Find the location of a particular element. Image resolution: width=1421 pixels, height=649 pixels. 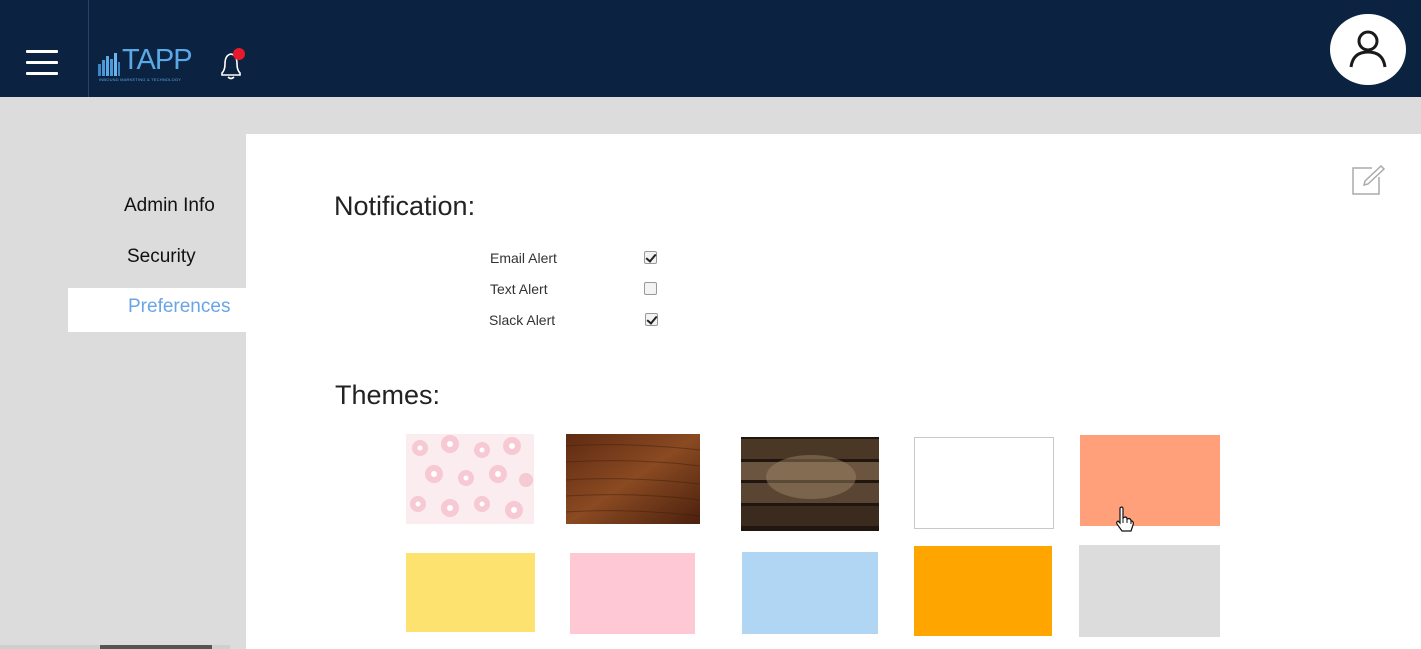

theme-swatch-orange is located at coordinates (983, 591).